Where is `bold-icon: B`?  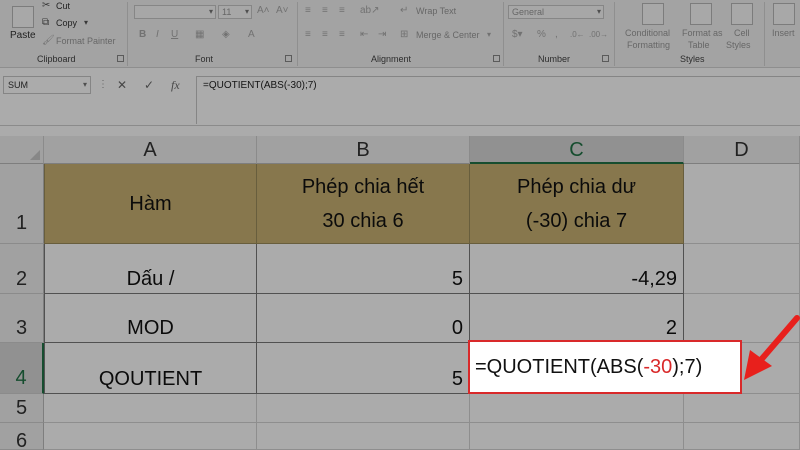
bold-icon: B is located at coordinates (142, 35).